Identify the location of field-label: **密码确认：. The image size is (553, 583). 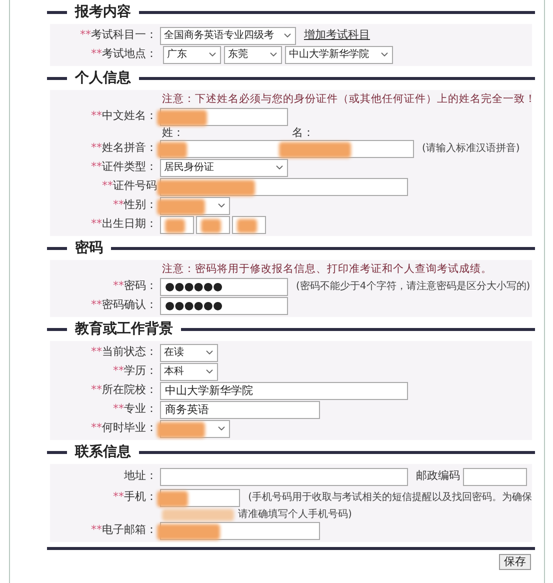
(124, 305).